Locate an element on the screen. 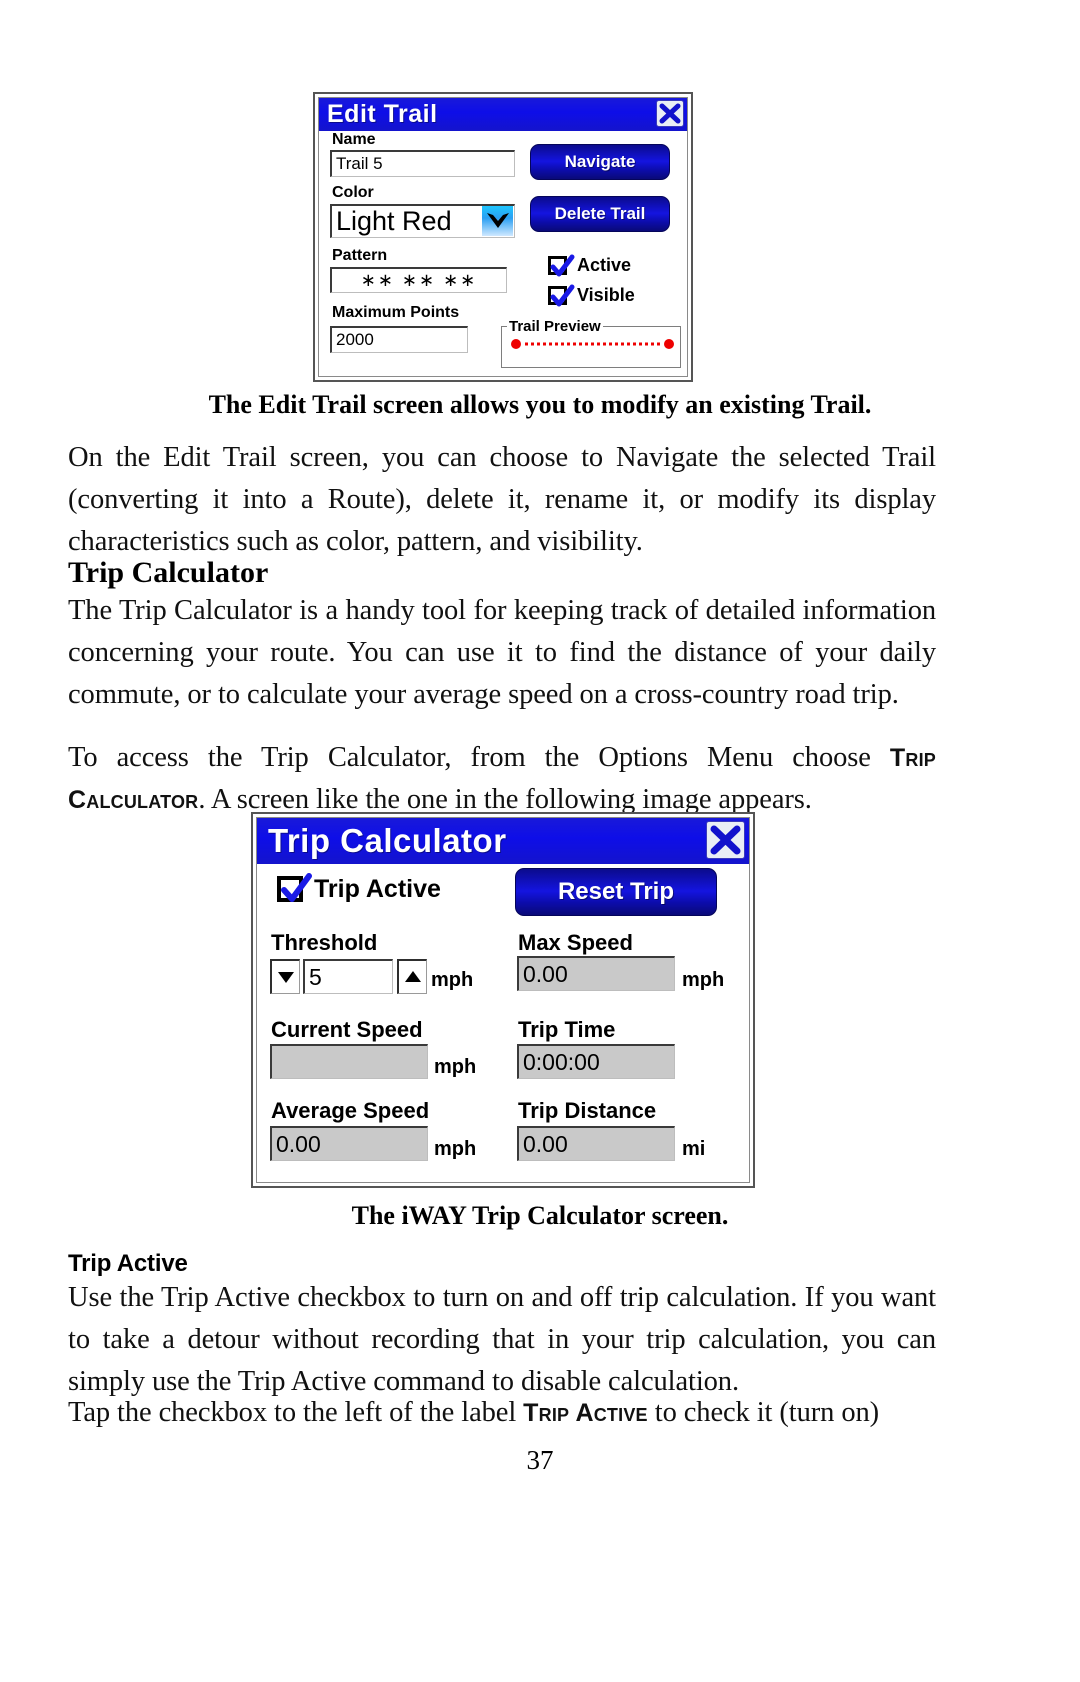 The image size is (1080, 1682). delete-trail-button: Delete Trail is located at coordinates (600, 214).